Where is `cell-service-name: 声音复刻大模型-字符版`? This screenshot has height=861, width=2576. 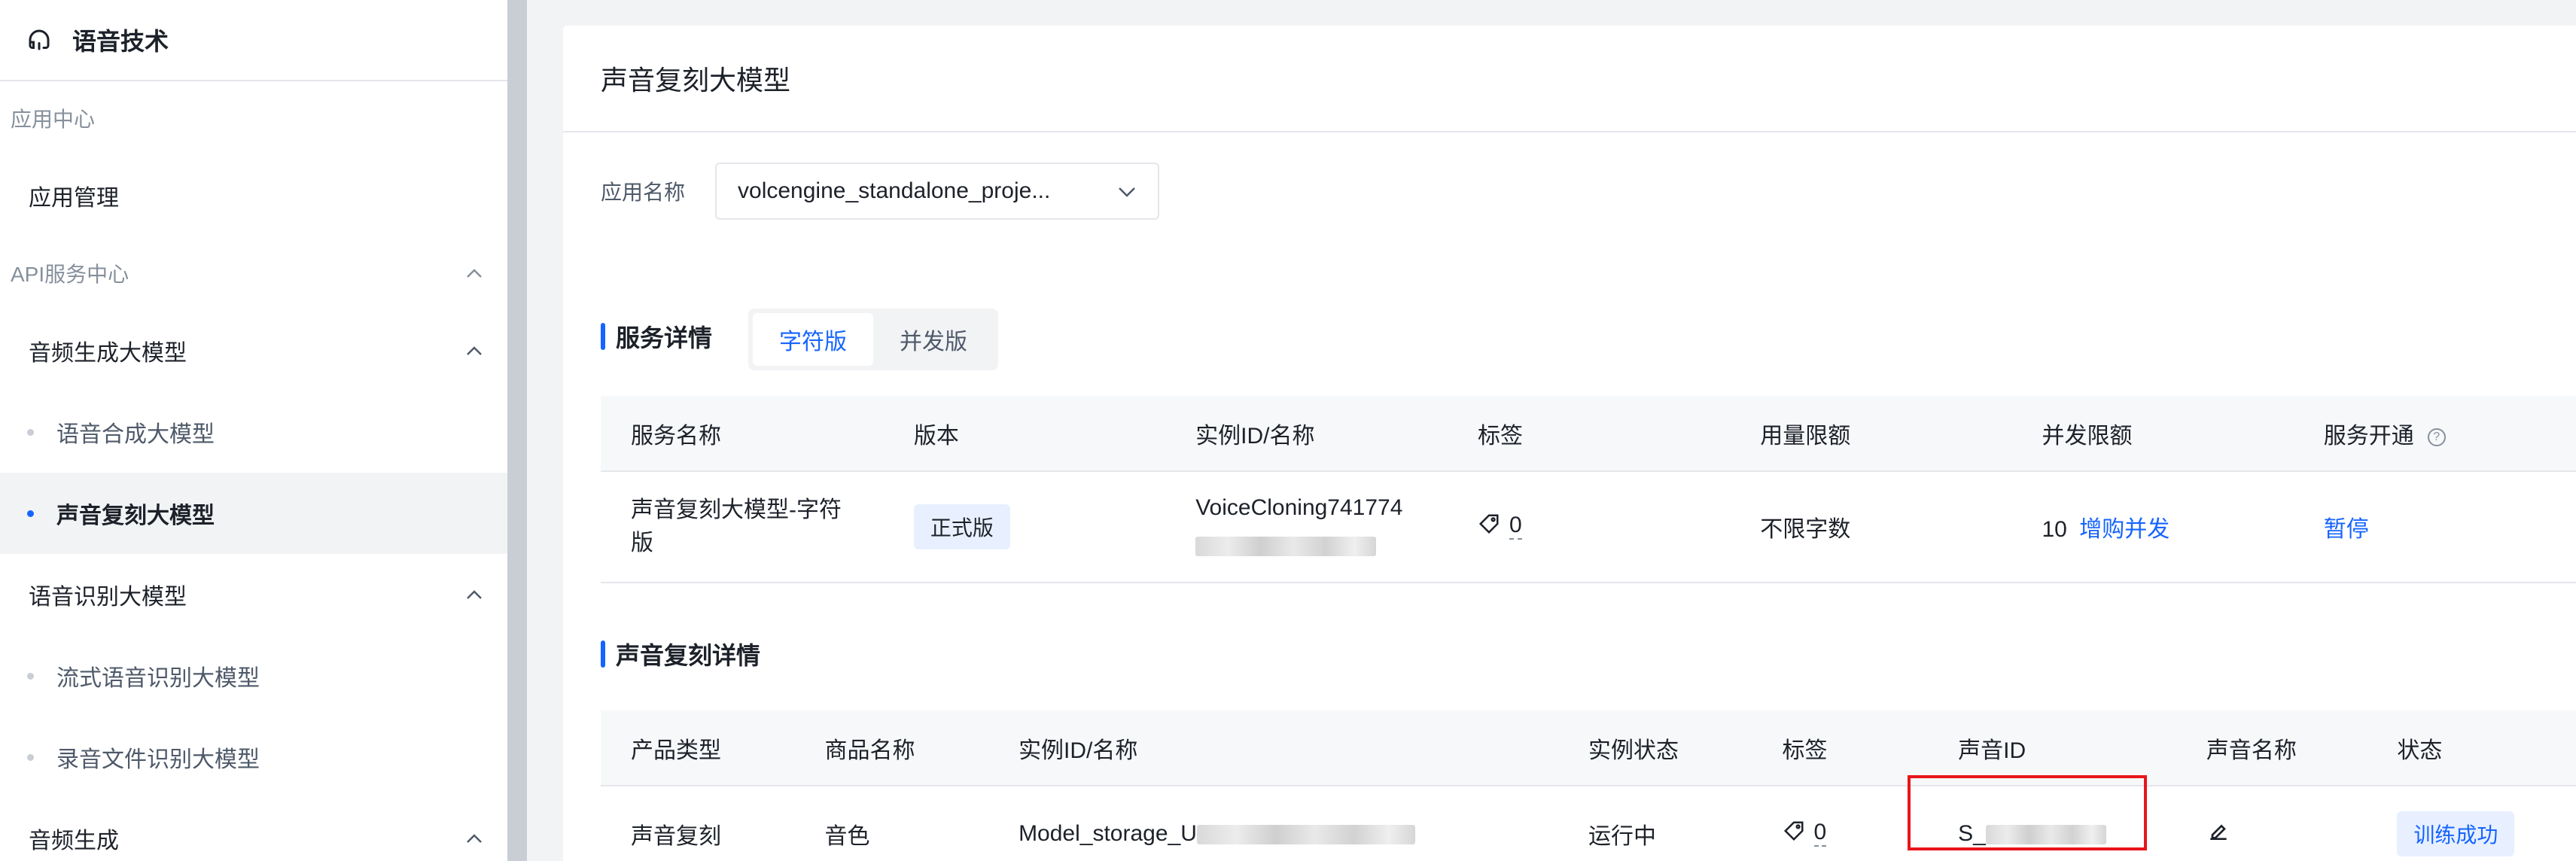
cell-service-name: 声音复刻大模型-字符版 is located at coordinates (743, 527).